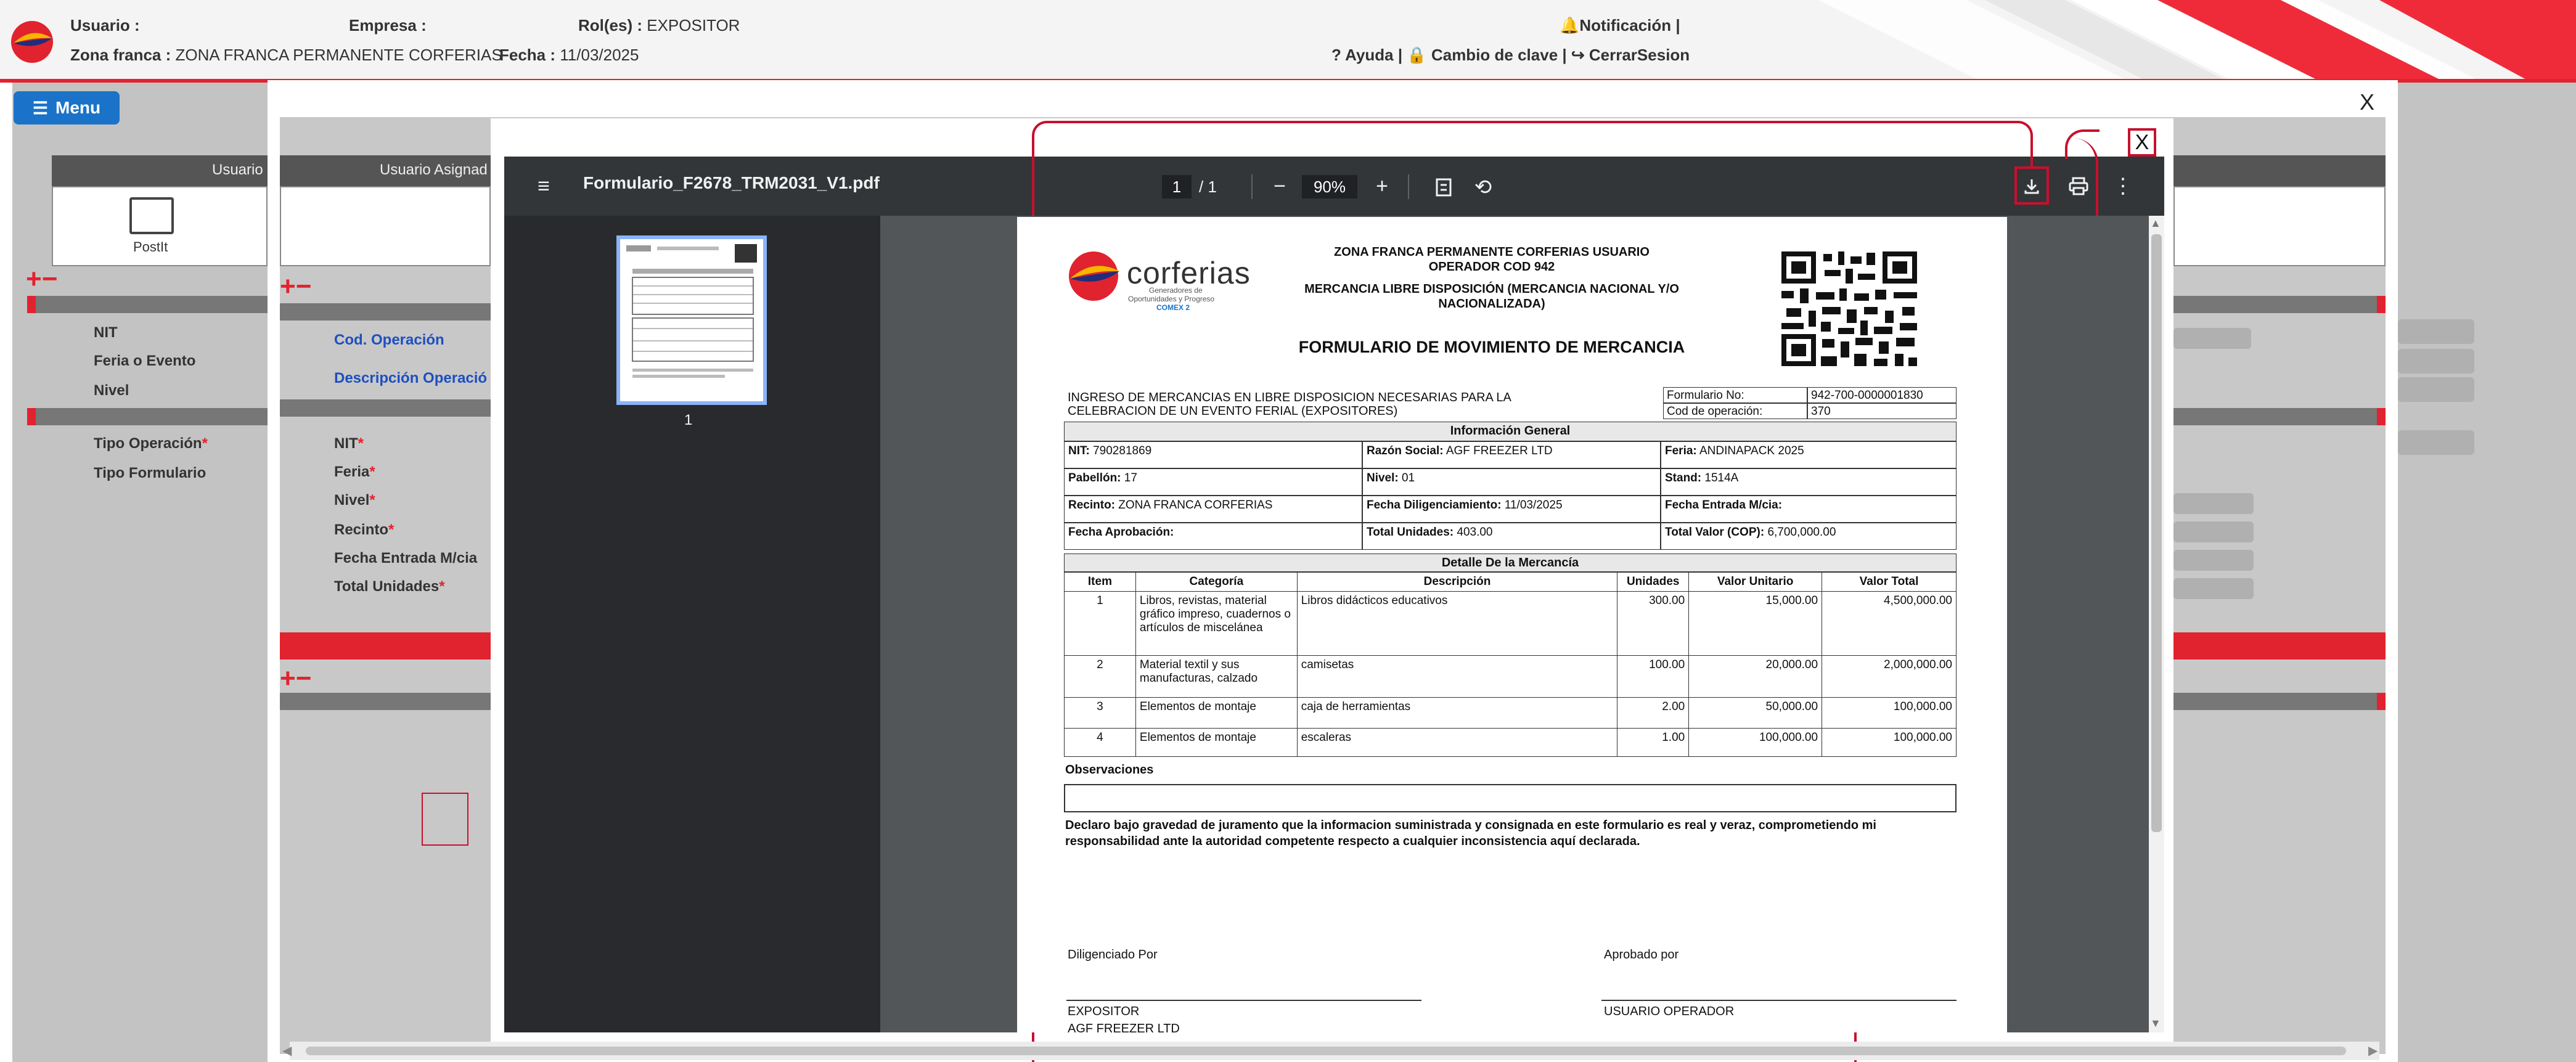 This screenshot has width=2576, height=1062. I want to click on postit-label: PostIt, so click(150, 247).